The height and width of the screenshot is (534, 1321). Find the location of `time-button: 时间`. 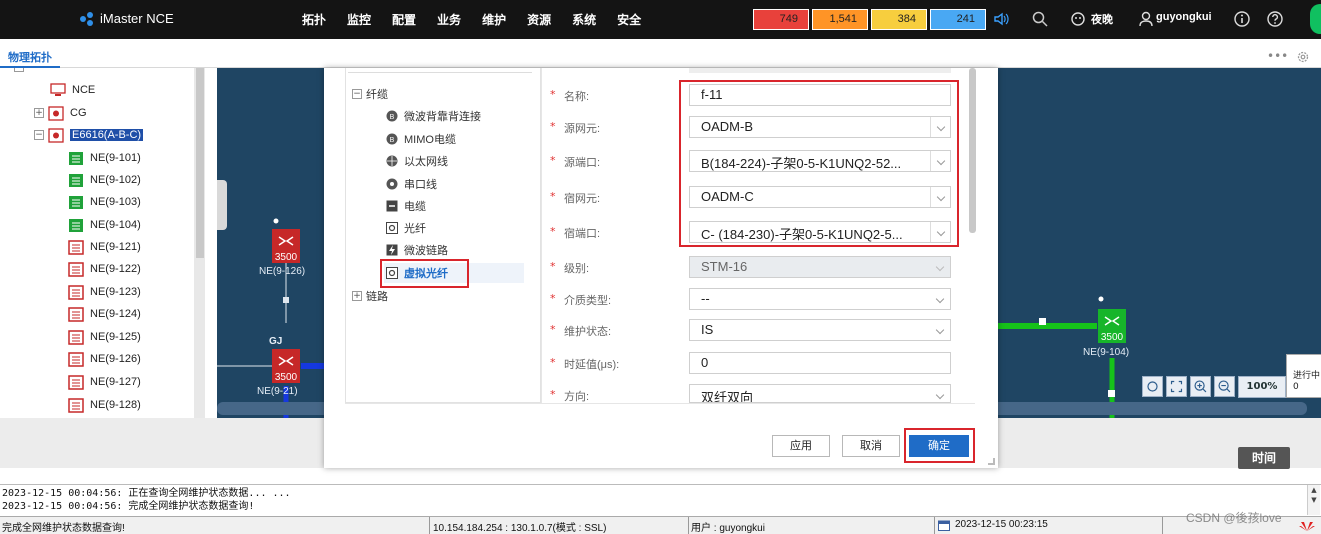

time-button: 时间 is located at coordinates (1264, 458).